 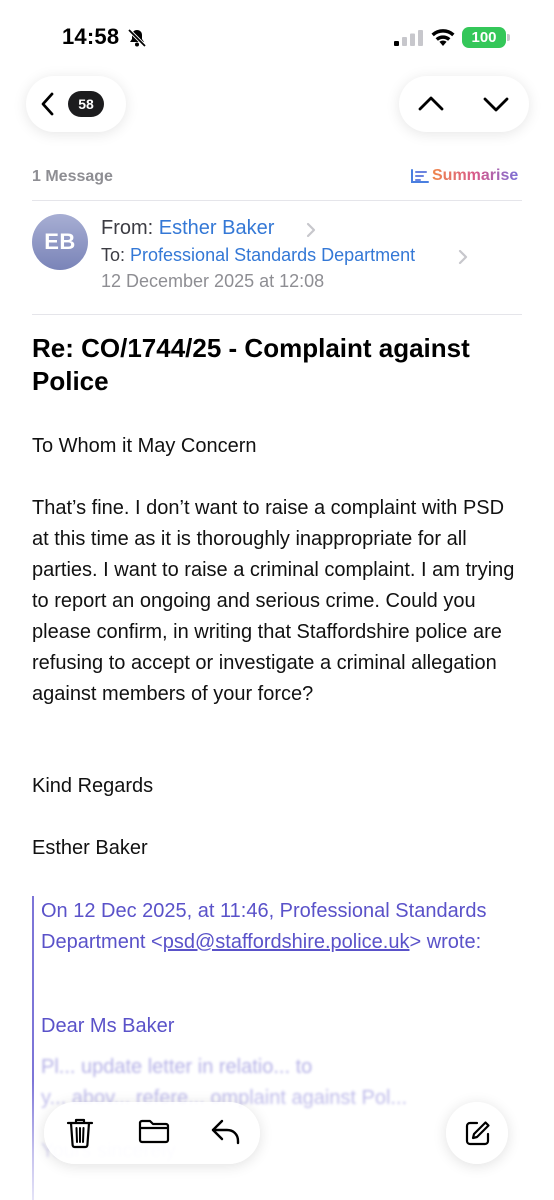 I want to click on bell-slash-icon, so click(x=137, y=38).